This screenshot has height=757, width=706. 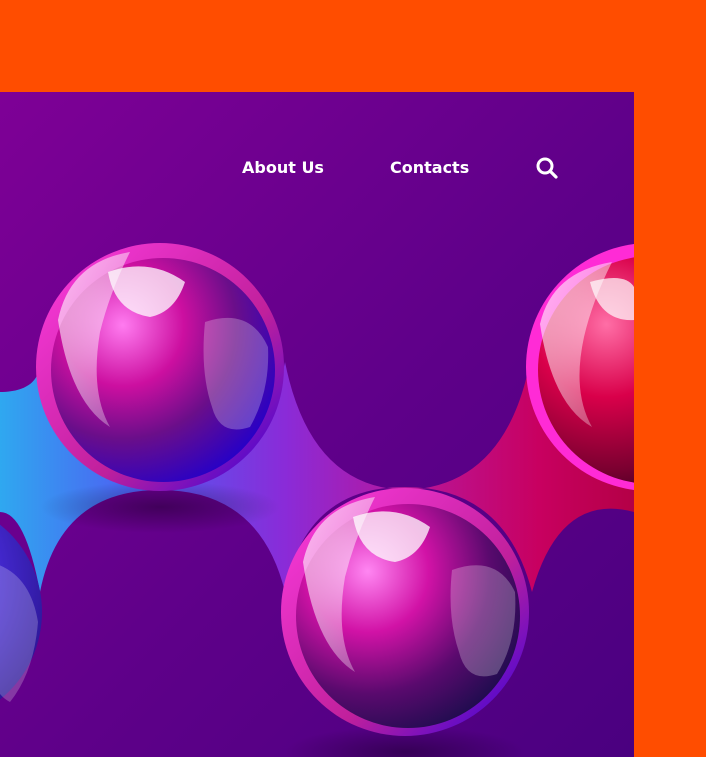 I want to click on search-icon, so click(x=547, y=168).